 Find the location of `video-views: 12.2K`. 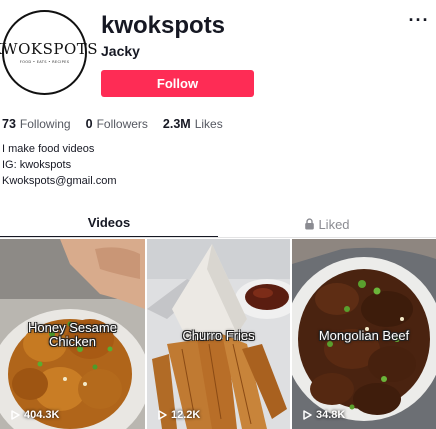

video-views: 12.2K is located at coordinates (186, 415).